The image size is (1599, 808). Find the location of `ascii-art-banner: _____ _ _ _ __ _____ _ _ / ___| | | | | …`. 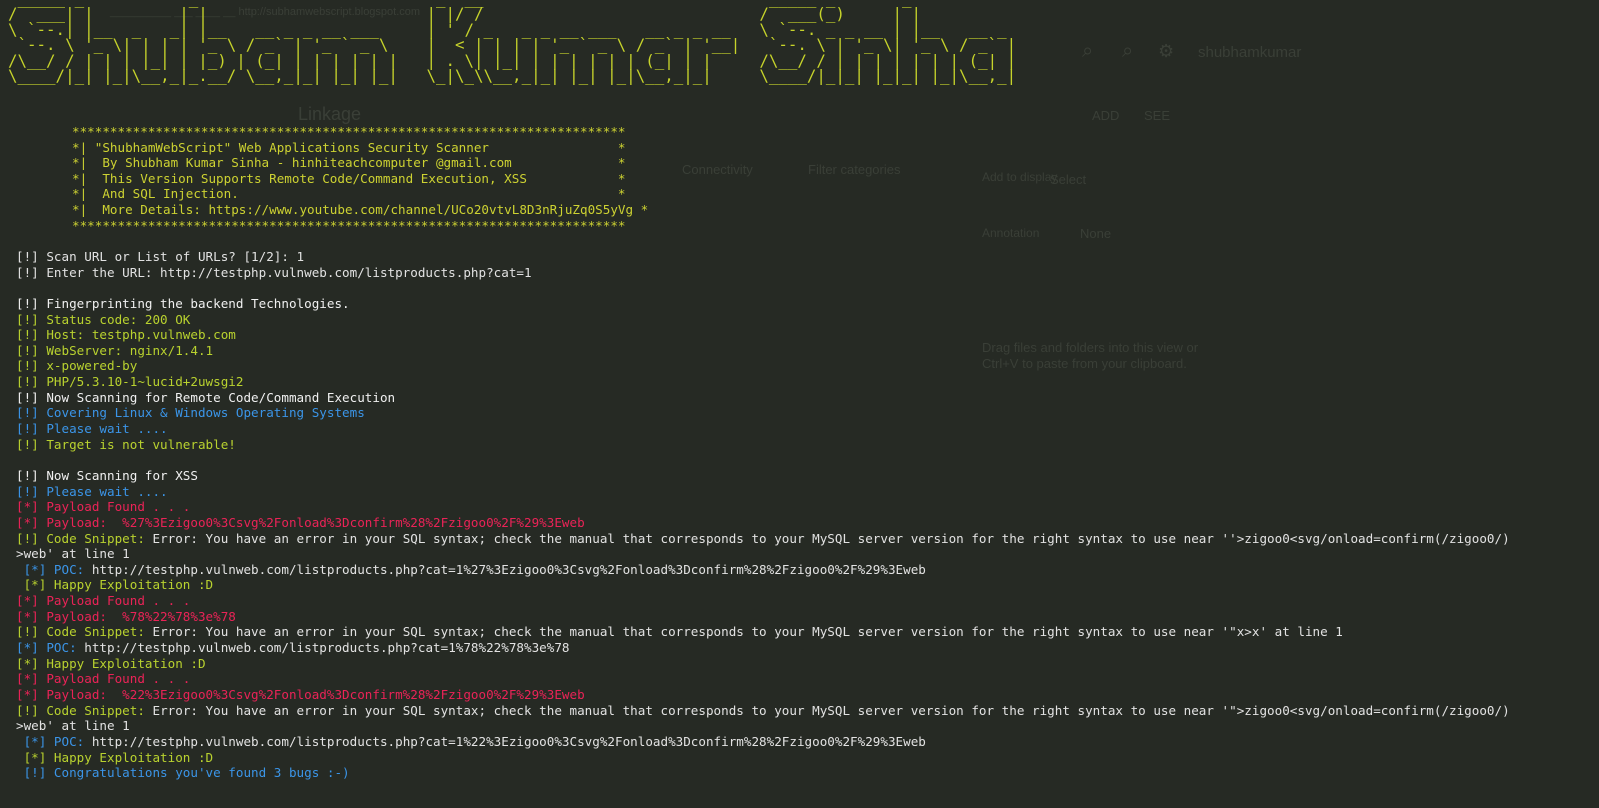

ascii-art-banner: _____ _ _ _ __ _____ _ _ / ___| | | | | … is located at coordinates (512, 43).